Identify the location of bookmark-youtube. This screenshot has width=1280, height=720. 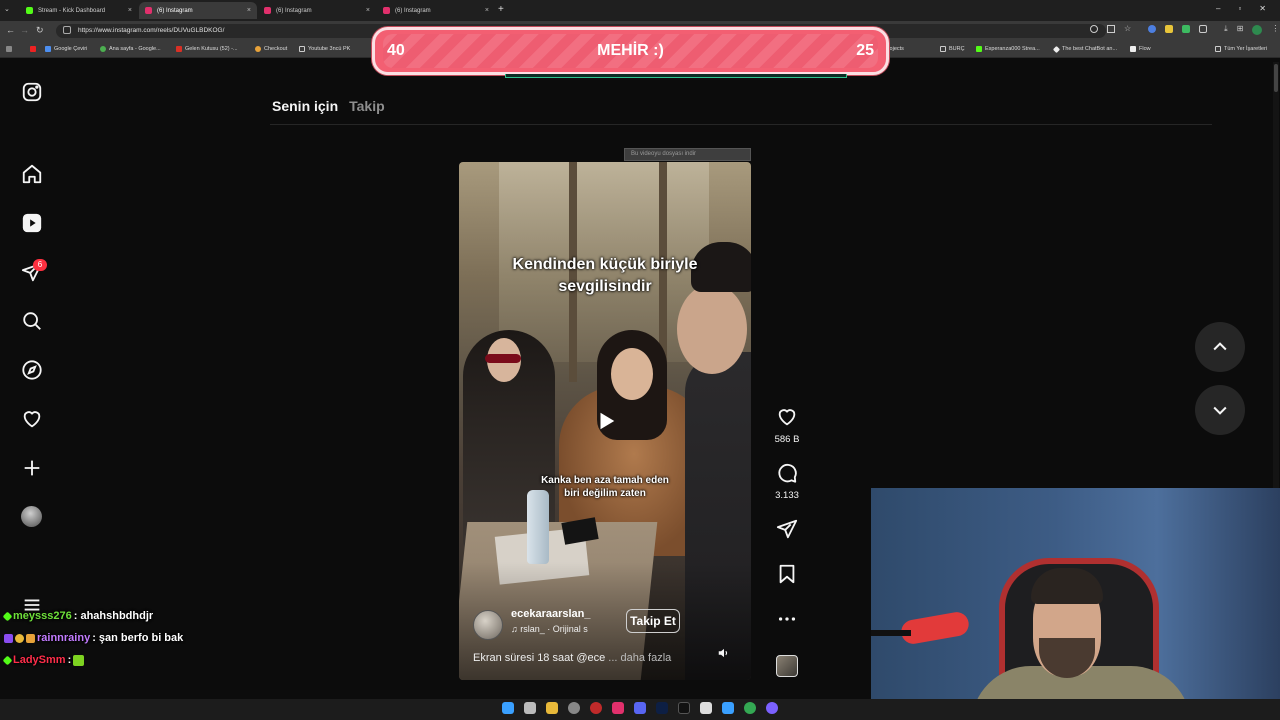
(33, 49).